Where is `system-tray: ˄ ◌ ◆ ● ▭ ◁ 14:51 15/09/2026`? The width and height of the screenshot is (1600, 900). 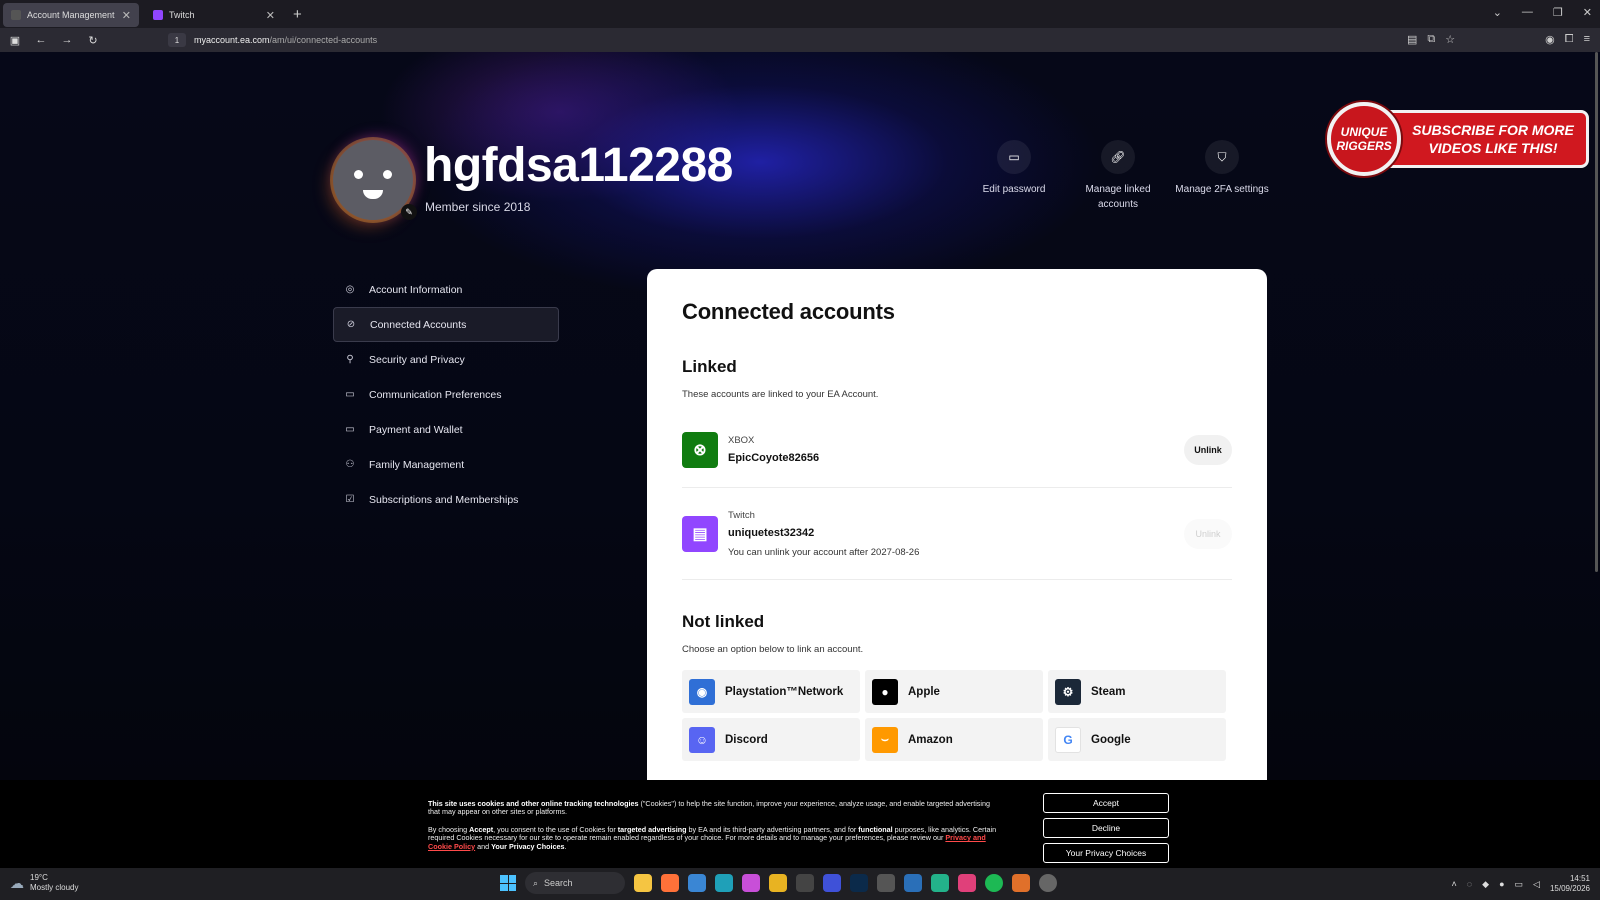
system-tray: ˄ ◌ ◆ ● ▭ ◁ 14:51 15/09/2026 is located at coordinates (1521, 884).